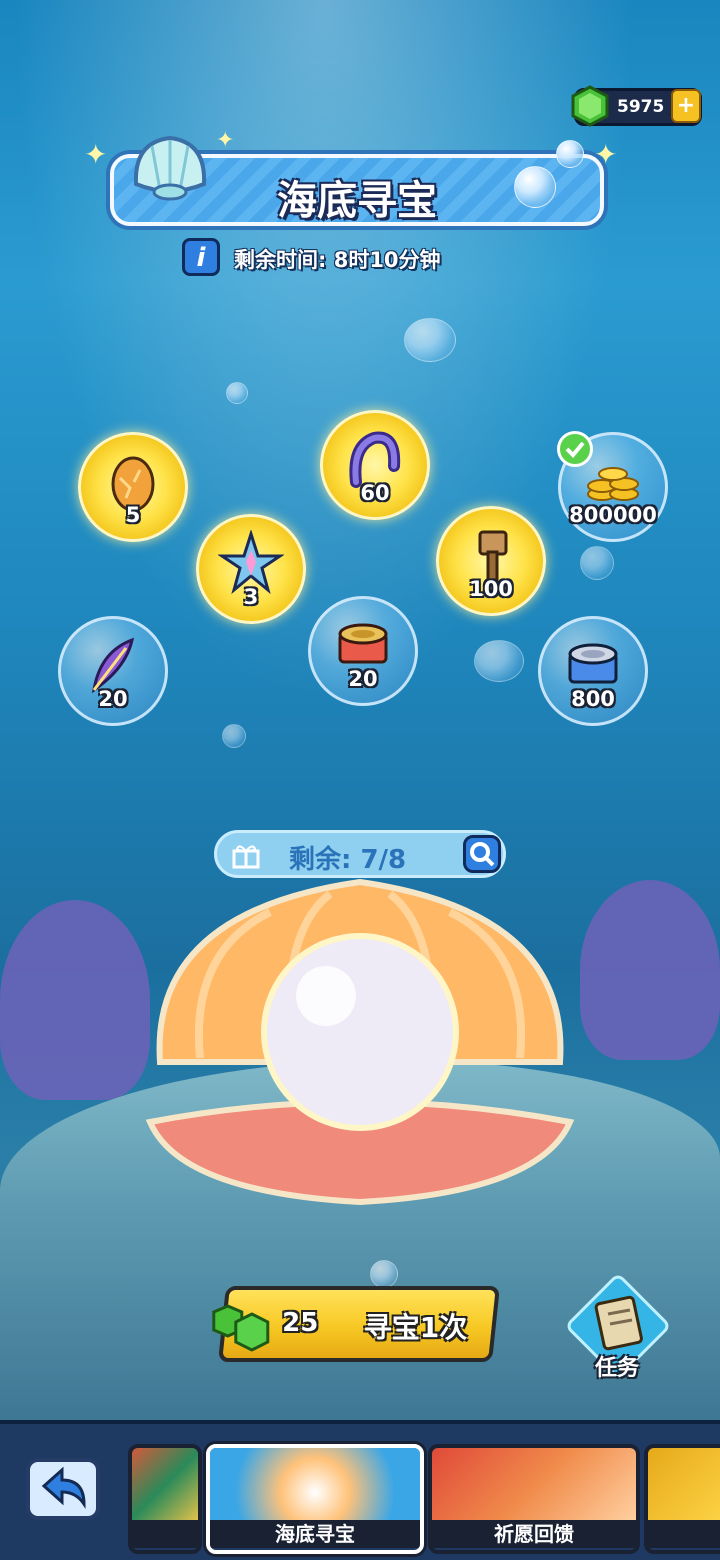  I want to click on reward-amount: 800, so click(593, 699).